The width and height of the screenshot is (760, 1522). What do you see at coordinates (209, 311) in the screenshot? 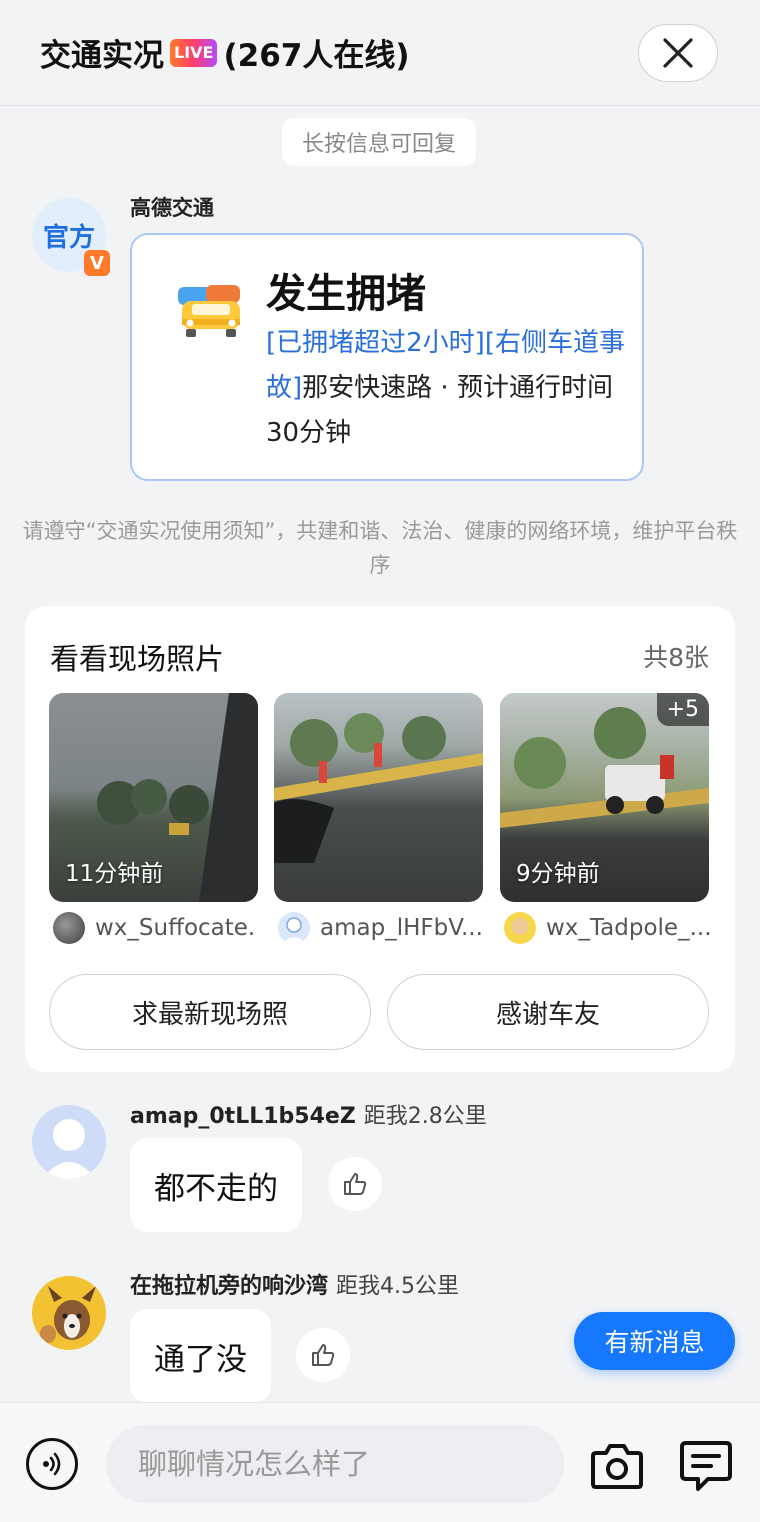
I see `traffic-jam-cars-icon` at bounding box center [209, 311].